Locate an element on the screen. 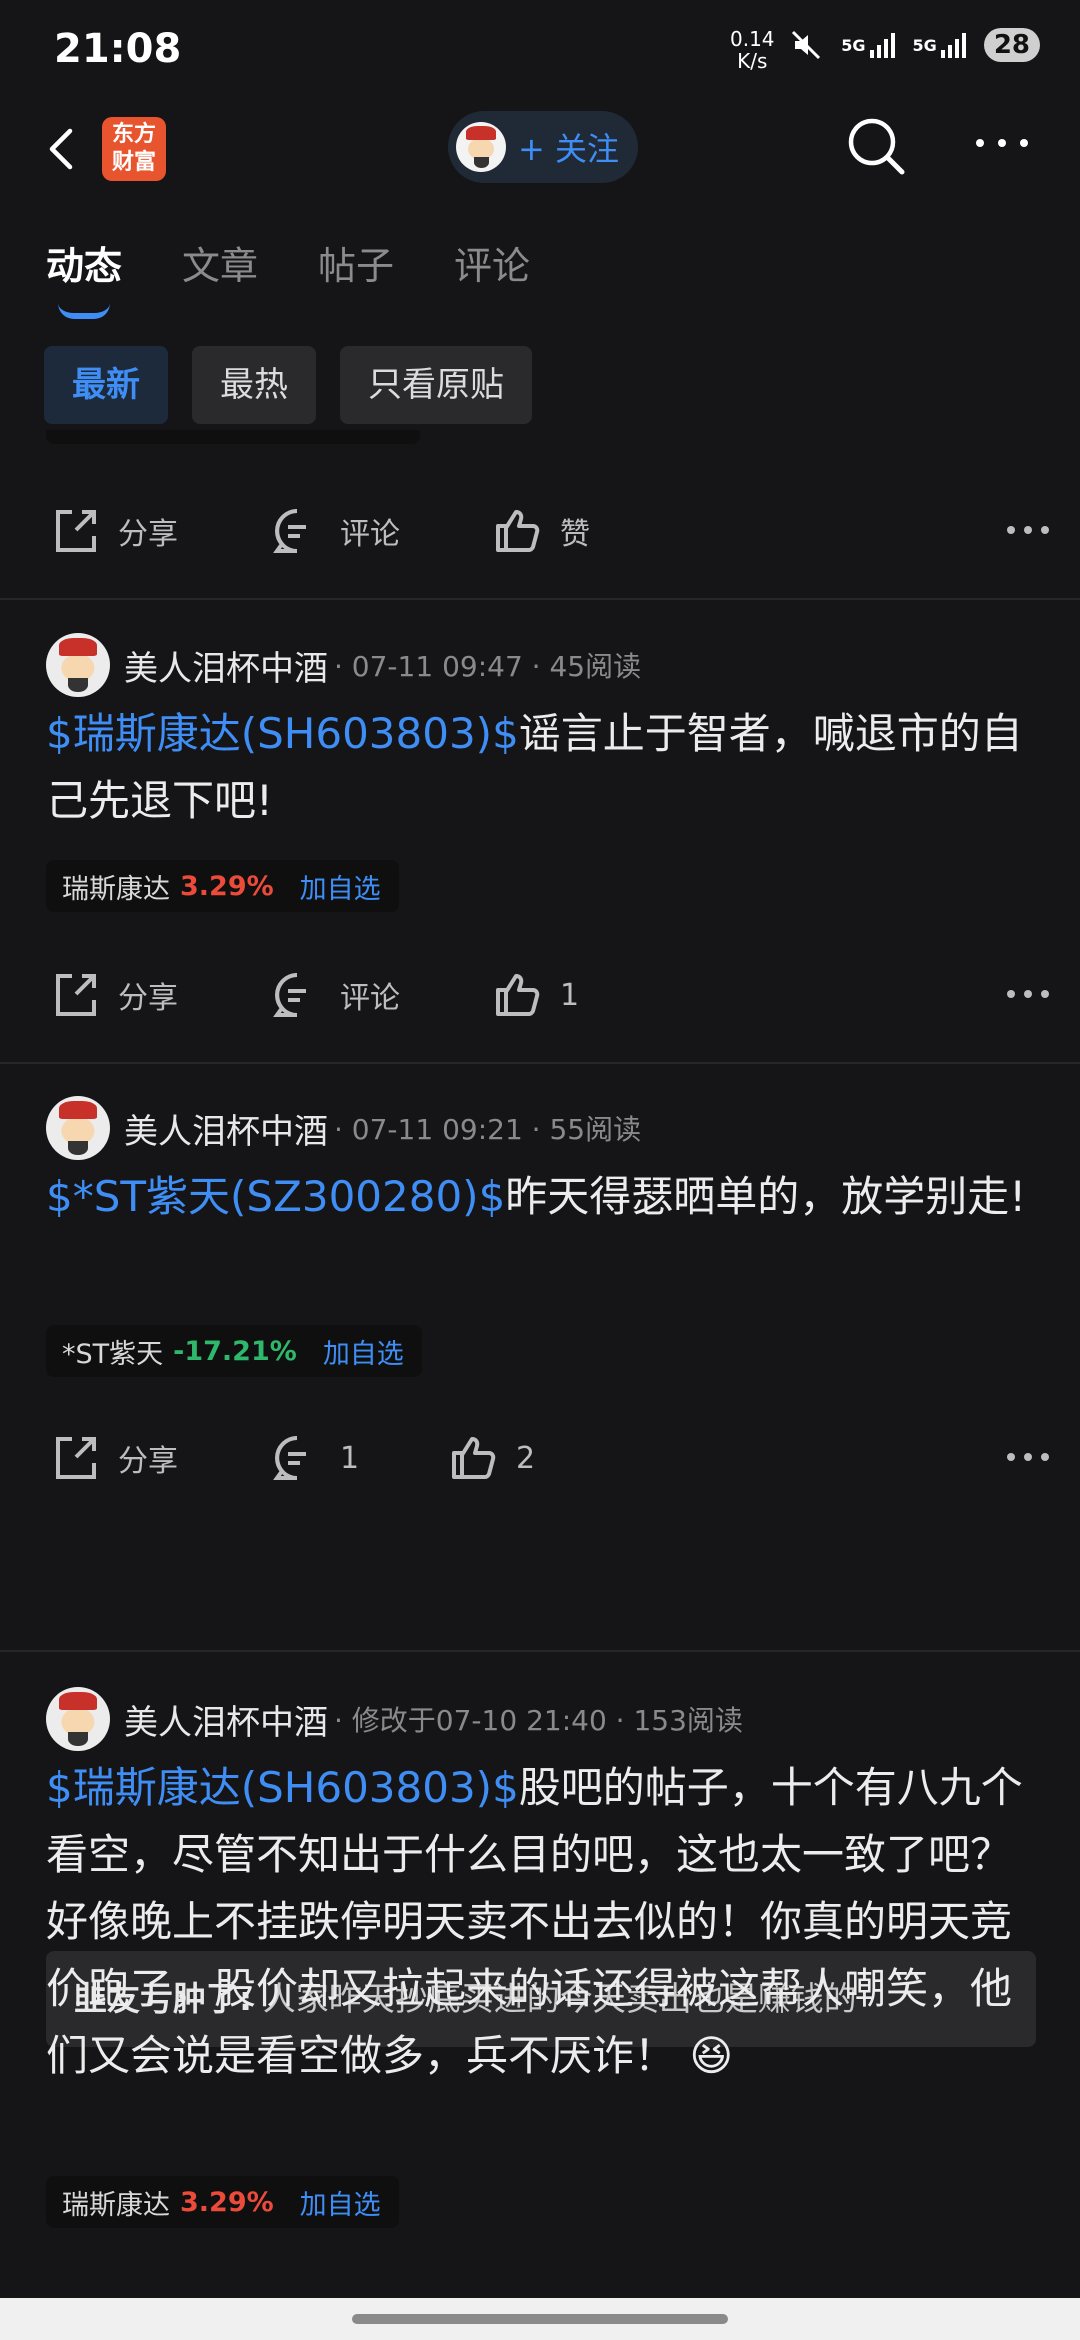 The image size is (1080, 2340). filter-hottest: 最热 is located at coordinates (254, 385).